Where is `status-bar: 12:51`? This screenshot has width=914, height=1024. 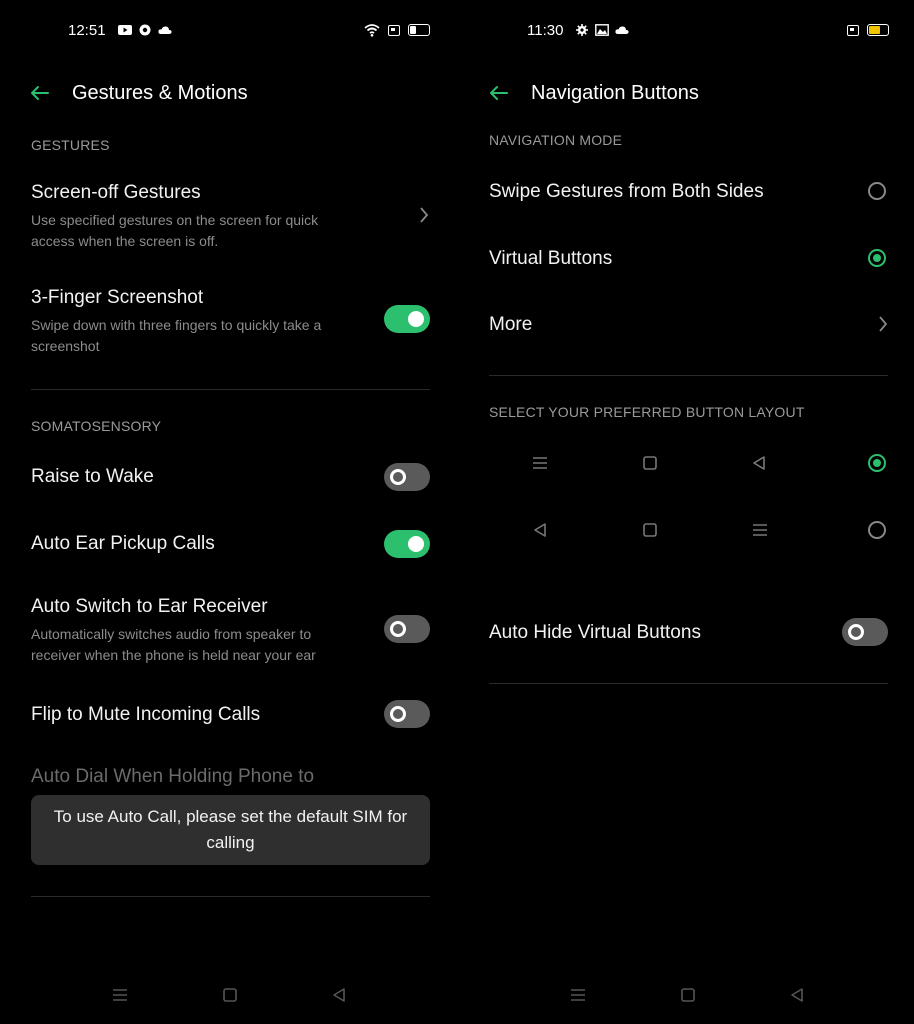
status-bar: 12:51 is located at coordinates (120, 30).